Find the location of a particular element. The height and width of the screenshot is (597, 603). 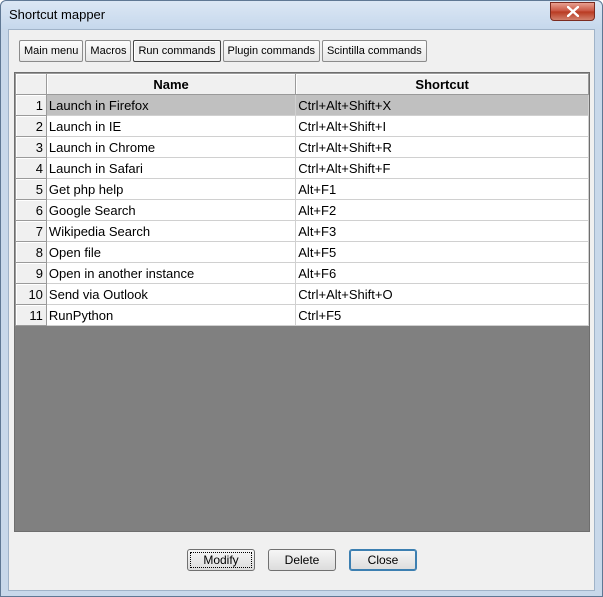

shortcut-cell: Ctrl+Alt+Shift+F is located at coordinates (442, 168).